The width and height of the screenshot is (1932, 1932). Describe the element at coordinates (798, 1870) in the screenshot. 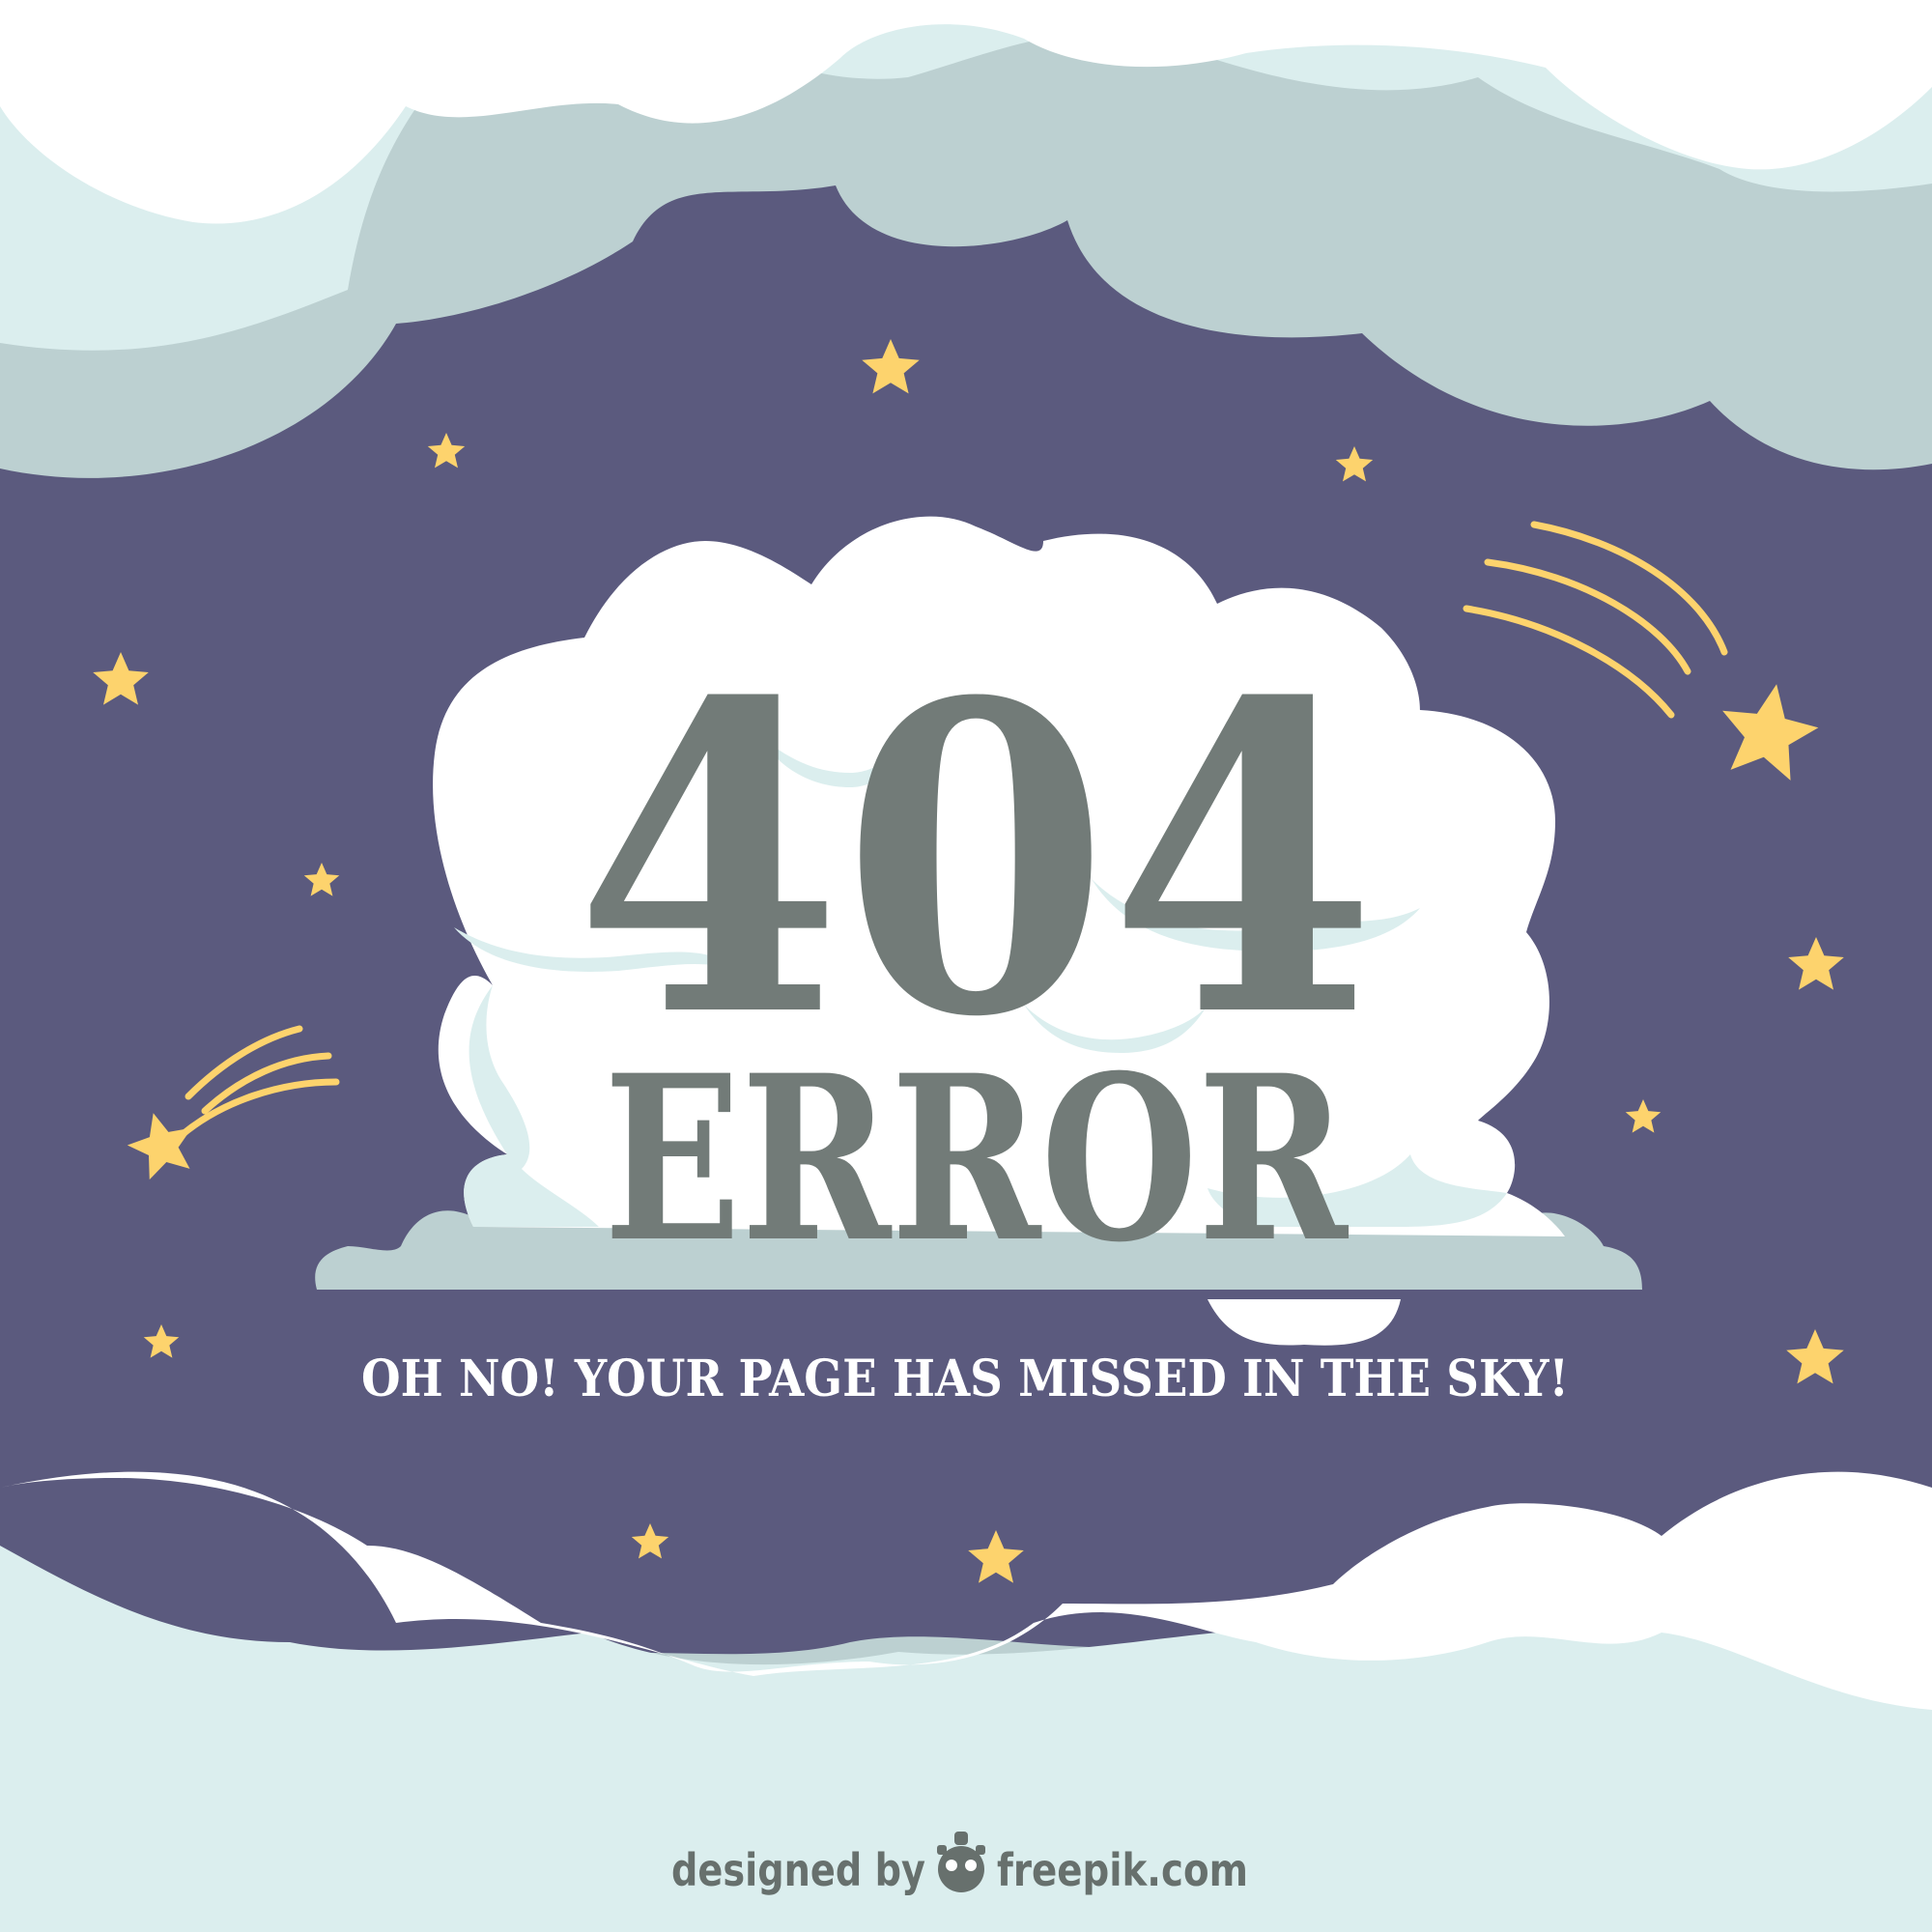

I see `credit-prefix: designed by` at that location.